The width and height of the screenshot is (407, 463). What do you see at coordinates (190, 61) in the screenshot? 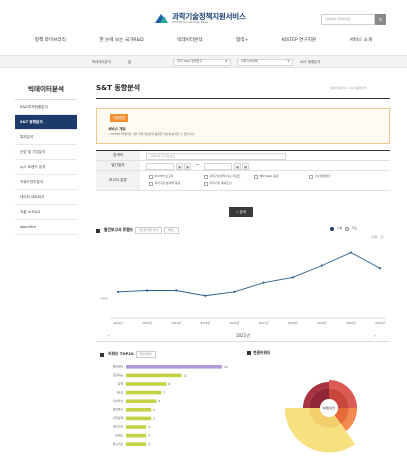
I see `select-1-value: 국가 R&D 정책연구` at bounding box center [190, 61].